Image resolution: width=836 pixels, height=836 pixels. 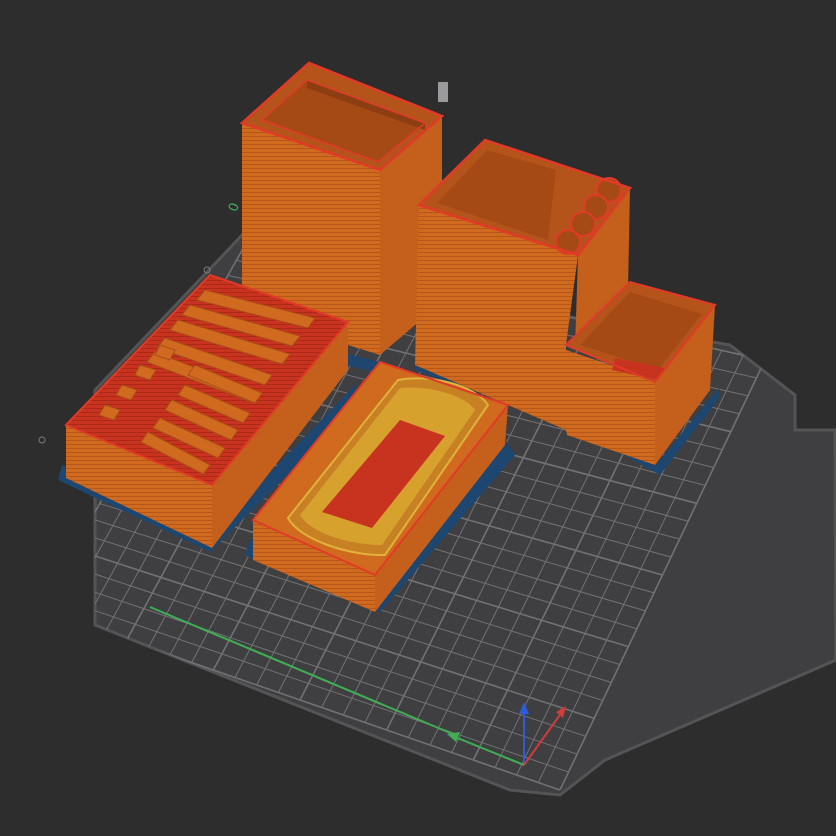 What do you see at coordinates (443, 92) in the screenshot?
I see `wipe-tower-icon` at bounding box center [443, 92].